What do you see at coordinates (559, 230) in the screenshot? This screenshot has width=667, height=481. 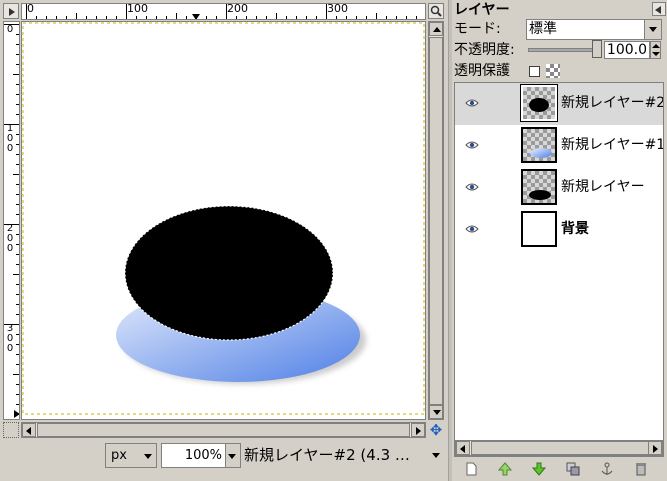 I see `layer-row: 背景` at bounding box center [559, 230].